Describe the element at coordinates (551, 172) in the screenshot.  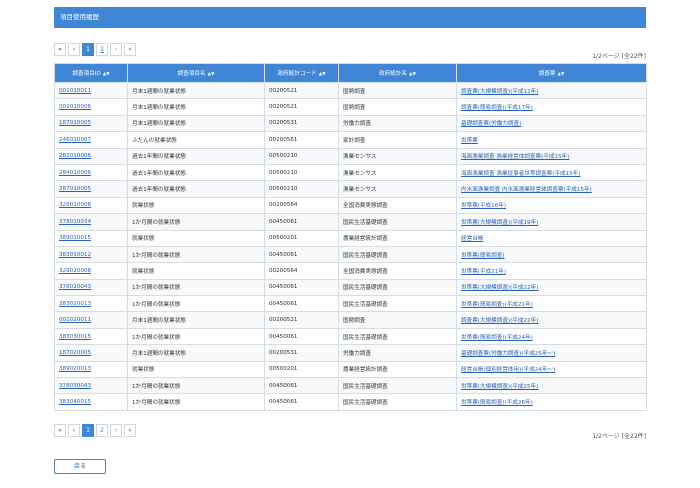
I see `form-link: 海面漁業調査 漁業従事者世帯調査票(平成15年)` at that location.